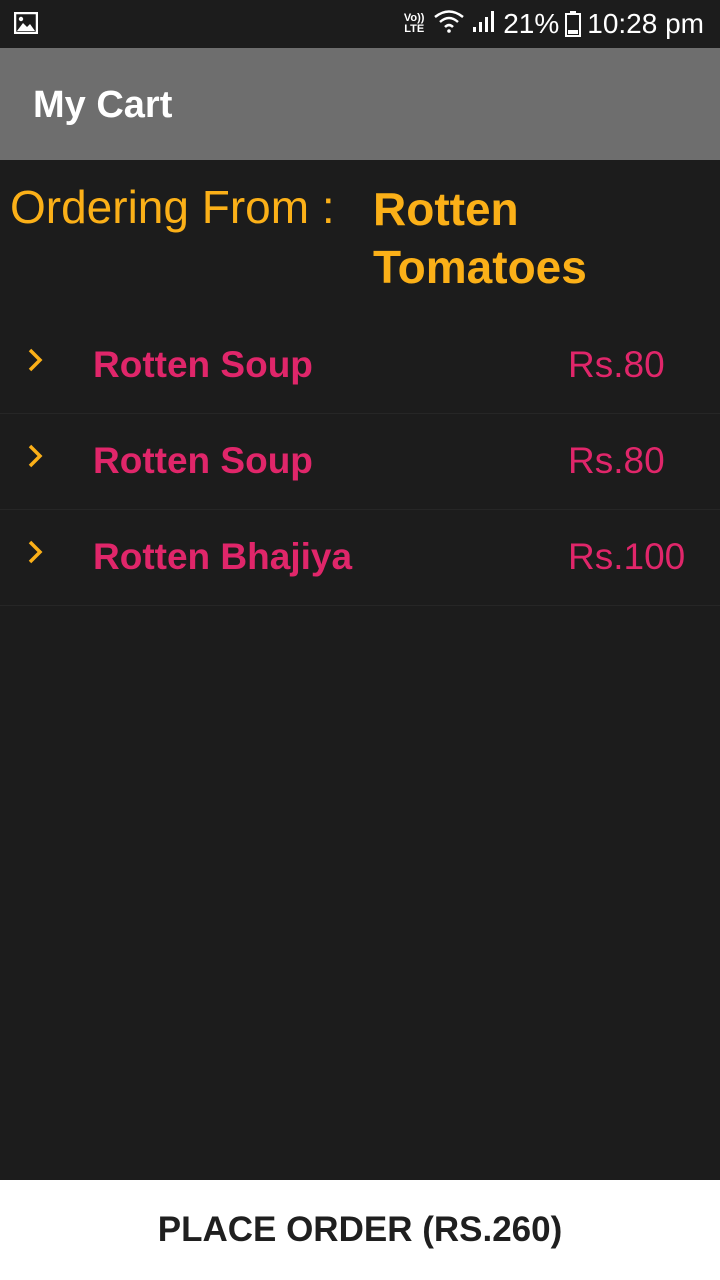  What do you see at coordinates (360, 104) in the screenshot?
I see `app-bar: My Cart` at bounding box center [360, 104].